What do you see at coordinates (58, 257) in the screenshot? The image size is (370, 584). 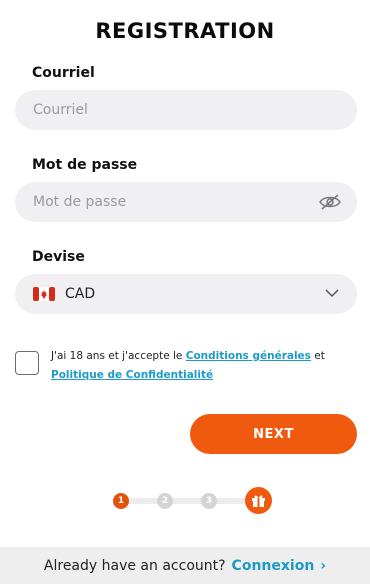 I see `currency-label: Devise` at bounding box center [58, 257].